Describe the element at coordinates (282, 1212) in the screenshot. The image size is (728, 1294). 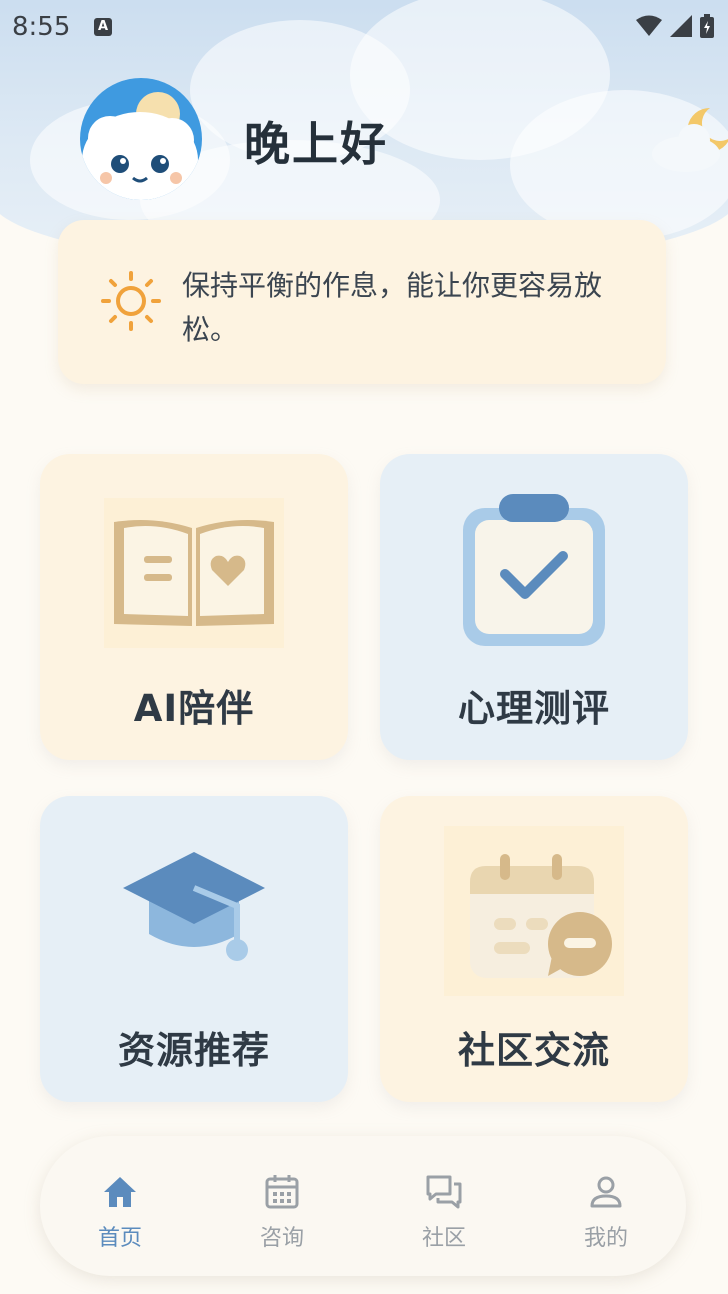
I see `nav-item-consult: 咨询` at that location.